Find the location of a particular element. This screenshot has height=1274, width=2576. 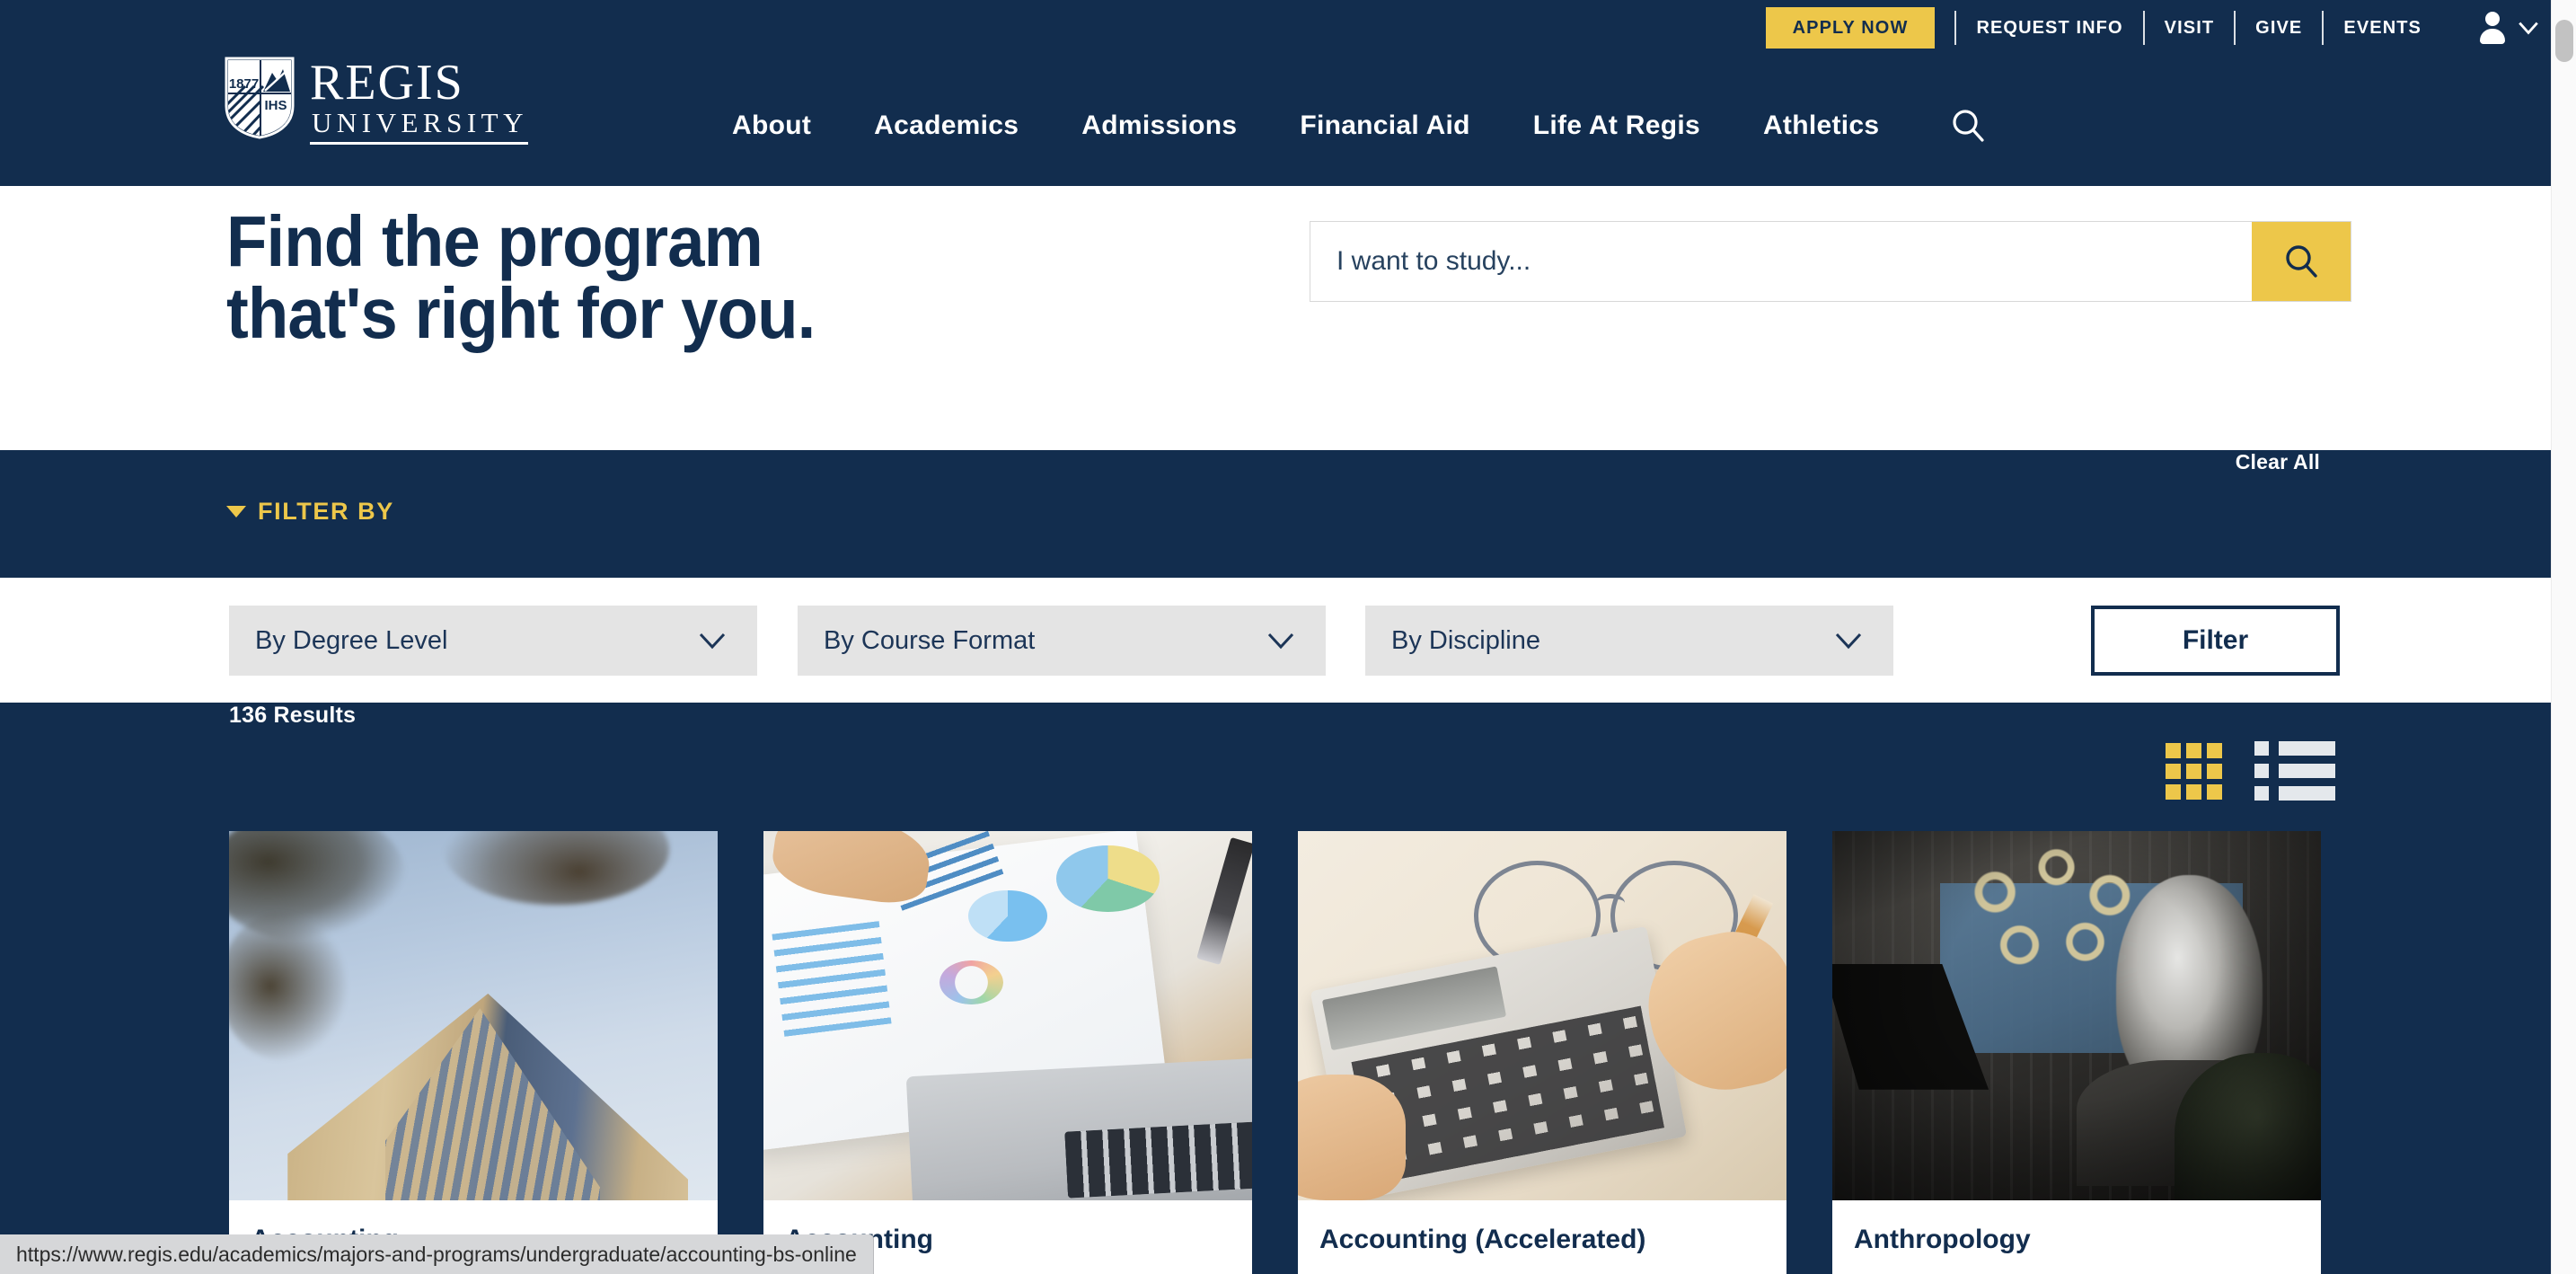

search-input is located at coordinates (1781, 262).